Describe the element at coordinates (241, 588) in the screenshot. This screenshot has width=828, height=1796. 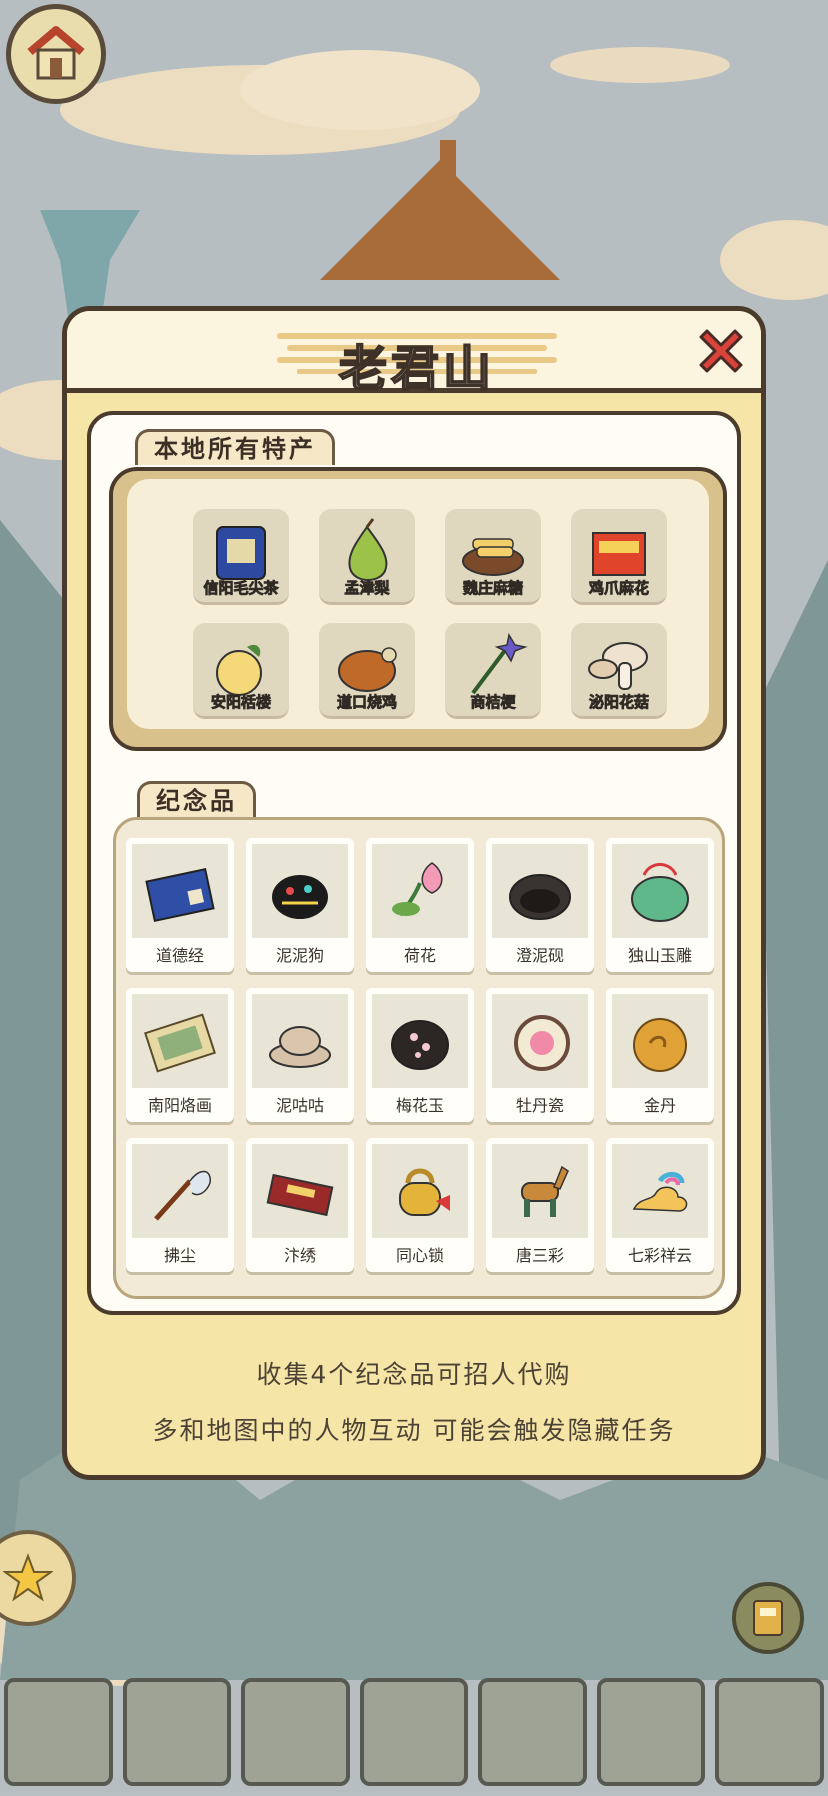
I see `specialty-label: 信阳毛尖茶` at that location.